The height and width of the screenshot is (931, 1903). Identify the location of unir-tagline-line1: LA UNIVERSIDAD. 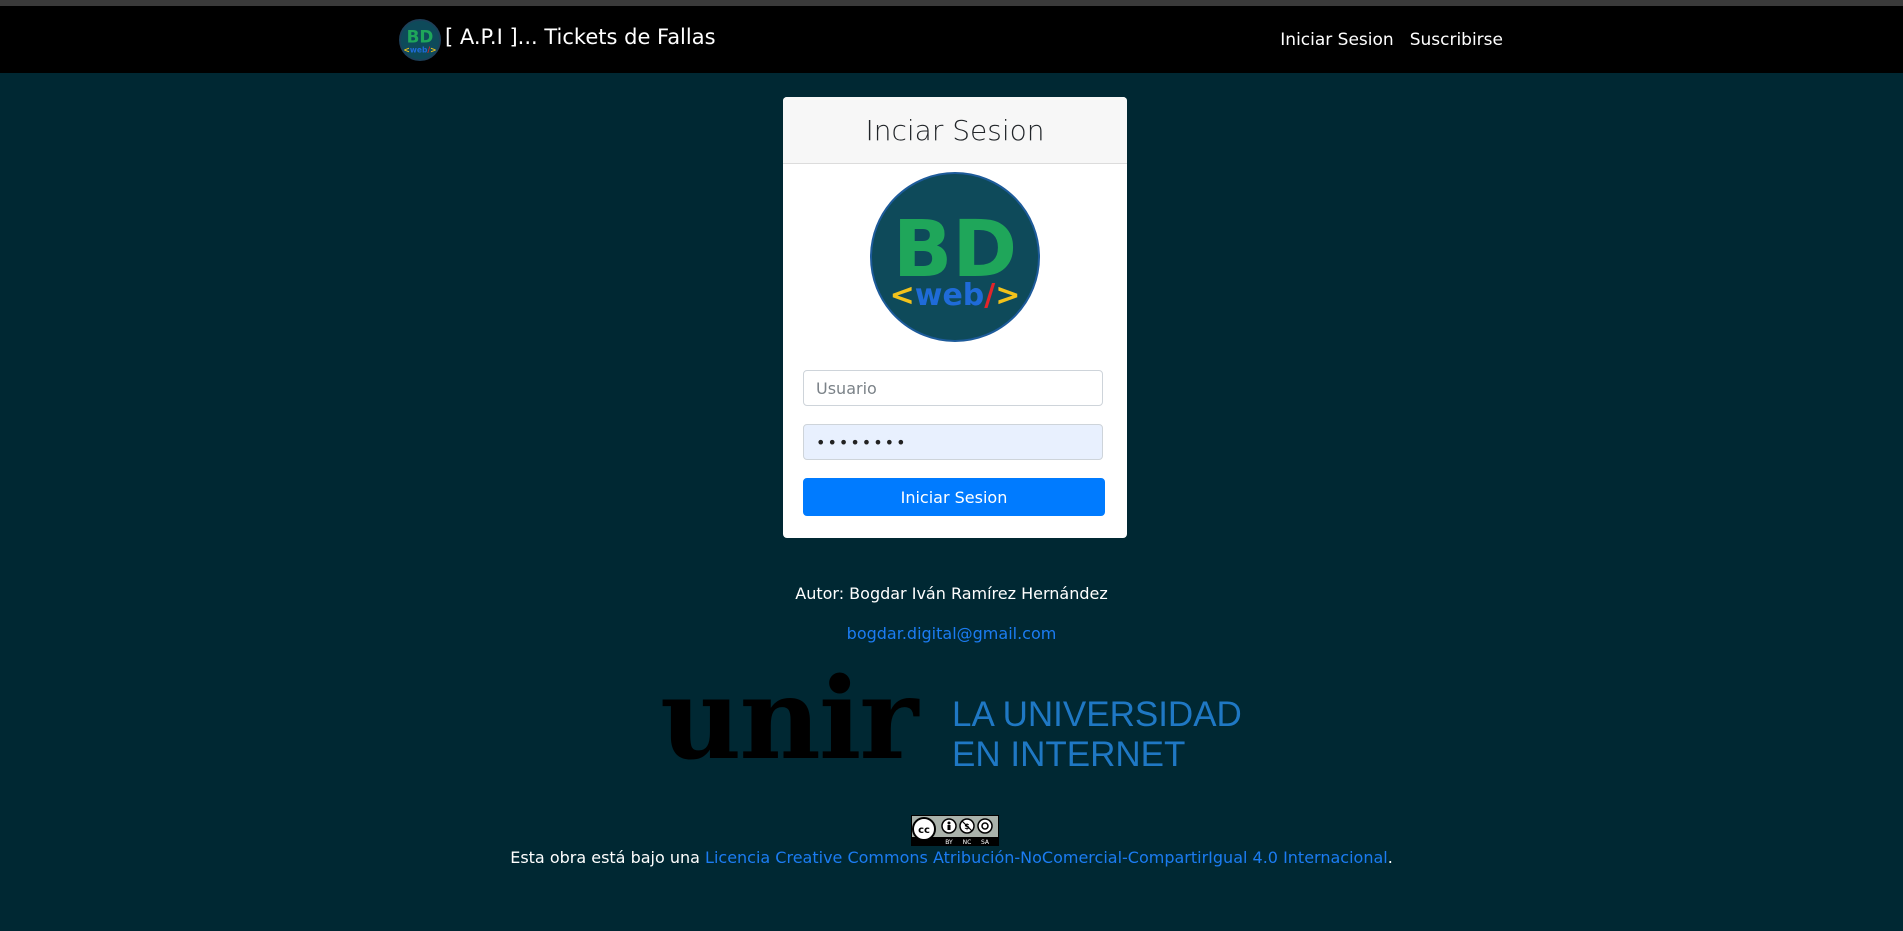
(1097, 714).